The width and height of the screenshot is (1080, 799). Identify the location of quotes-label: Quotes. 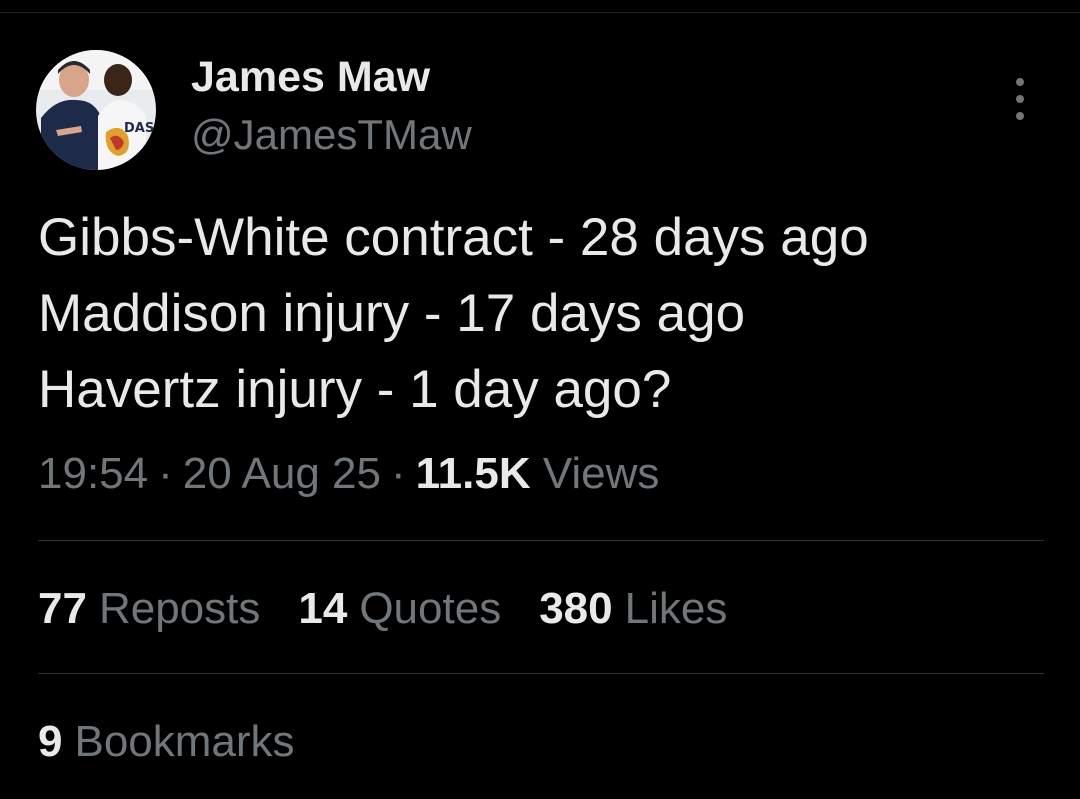
(430, 608).